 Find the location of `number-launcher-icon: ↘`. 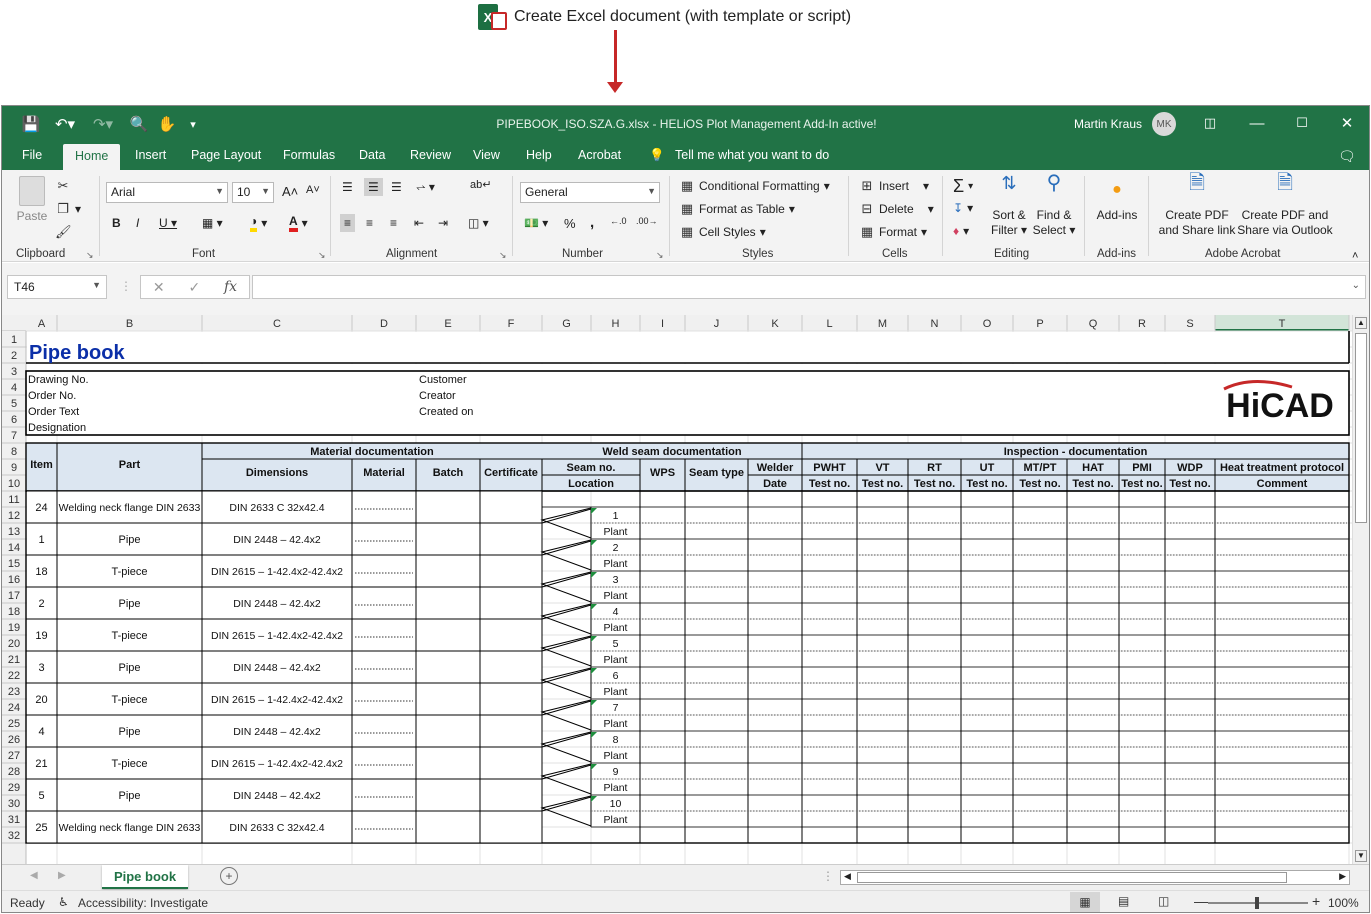

number-launcher-icon: ↘ is located at coordinates (660, 255).